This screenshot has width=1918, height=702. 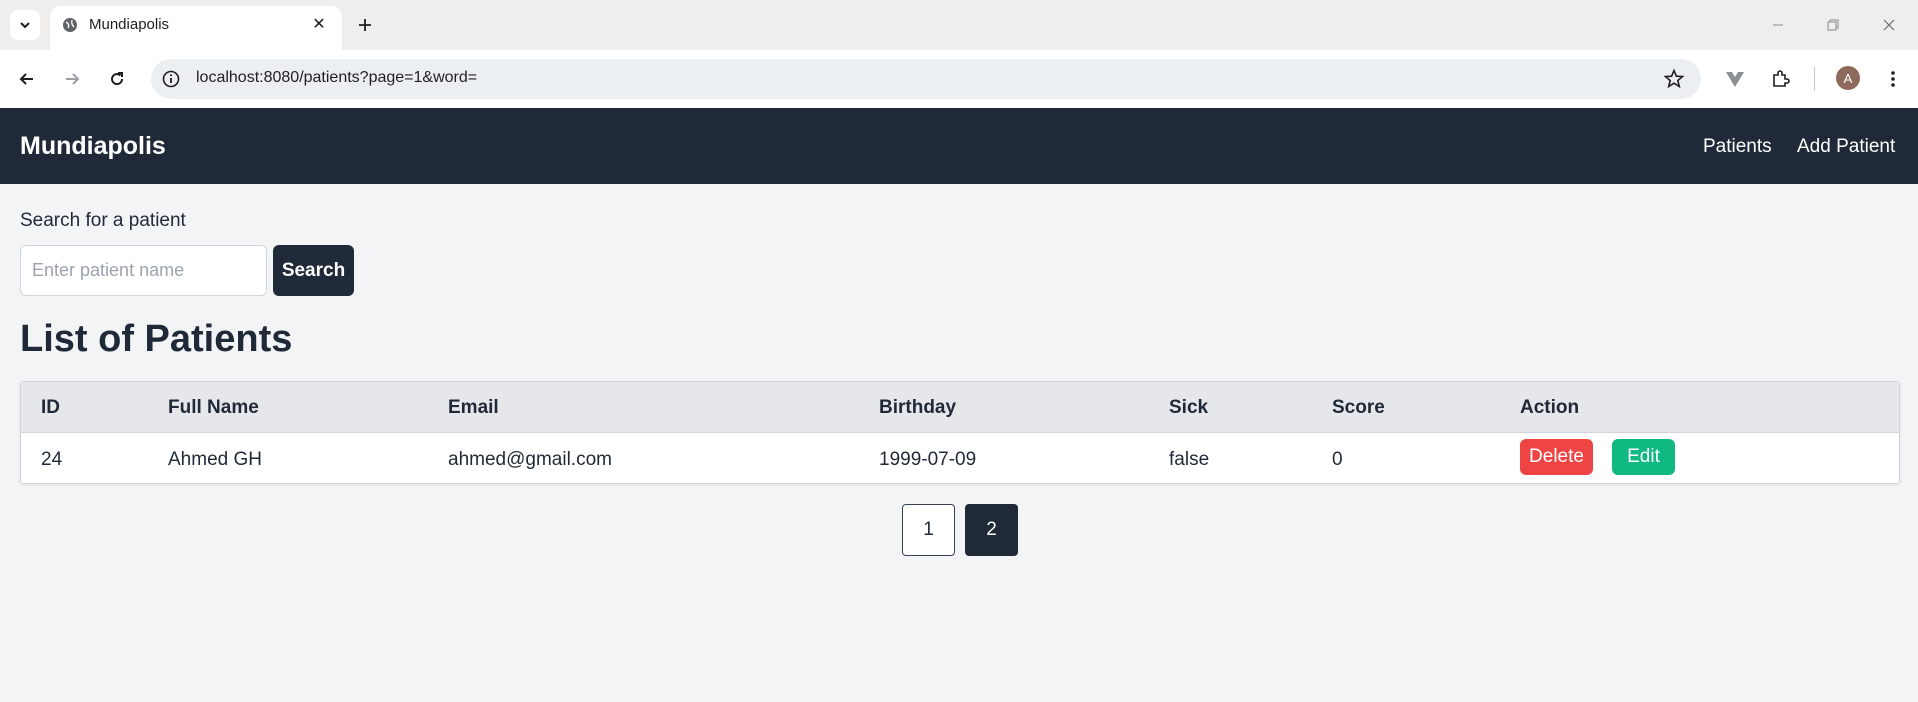 I want to click on column-header-score: Score, so click(x=1358, y=407).